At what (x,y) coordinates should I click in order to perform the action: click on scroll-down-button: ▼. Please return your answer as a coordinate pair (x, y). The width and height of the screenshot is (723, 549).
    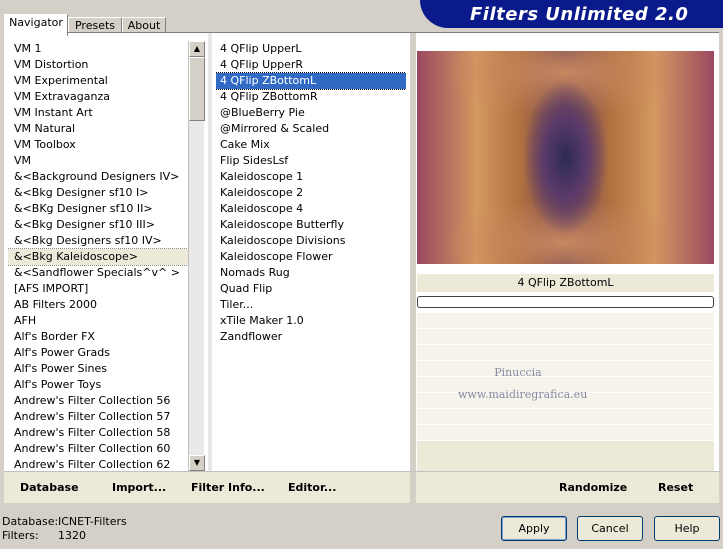
    Looking at the image, I should click on (197, 463).